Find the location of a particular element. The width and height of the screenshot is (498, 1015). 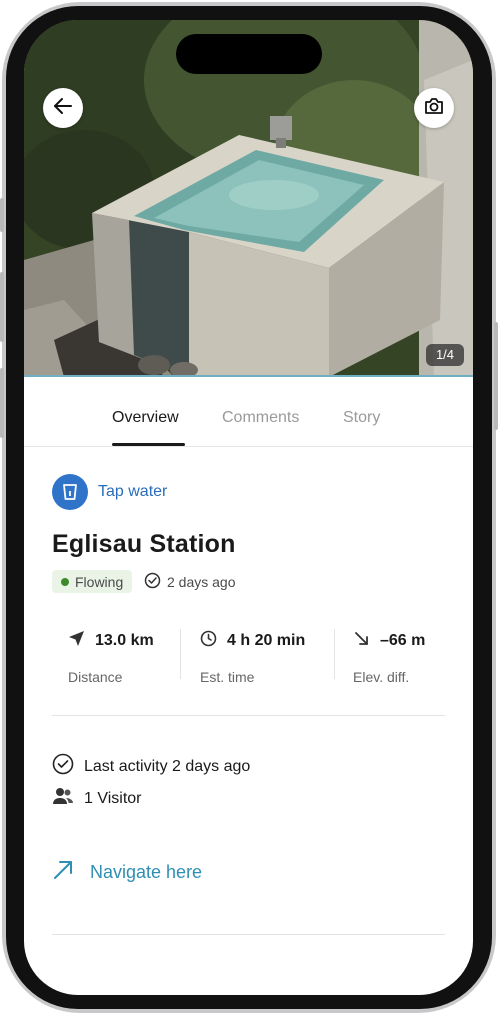

status-badge: Flowing is located at coordinates (92, 581).